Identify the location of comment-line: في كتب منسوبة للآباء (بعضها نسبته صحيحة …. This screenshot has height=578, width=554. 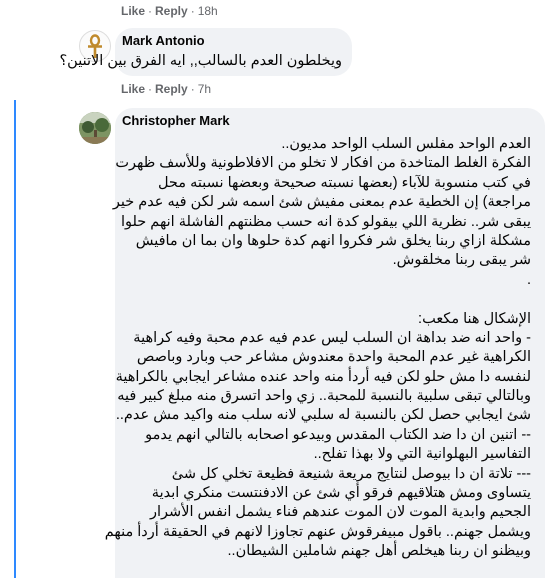
(344, 182).